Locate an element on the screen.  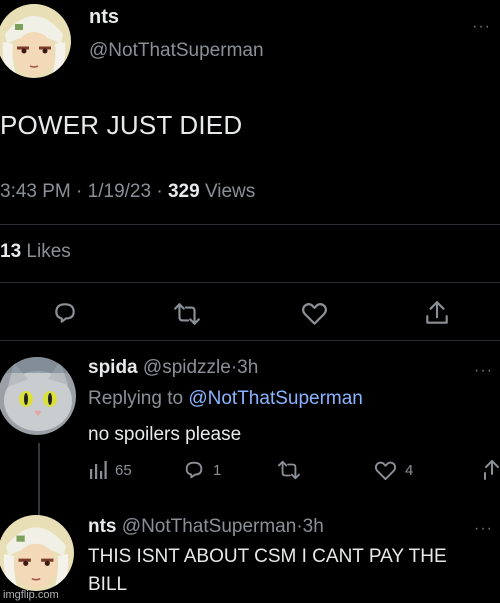
views-count: 65 is located at coordinates (123, 470).